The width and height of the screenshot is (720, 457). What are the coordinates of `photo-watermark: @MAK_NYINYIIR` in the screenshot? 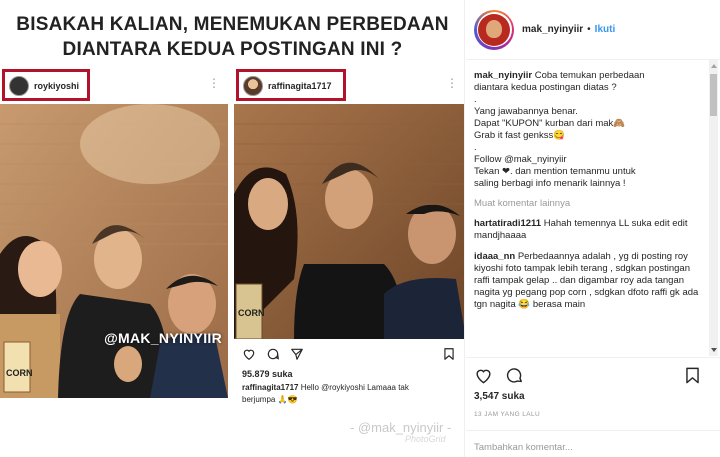 It's located at (163, 338).